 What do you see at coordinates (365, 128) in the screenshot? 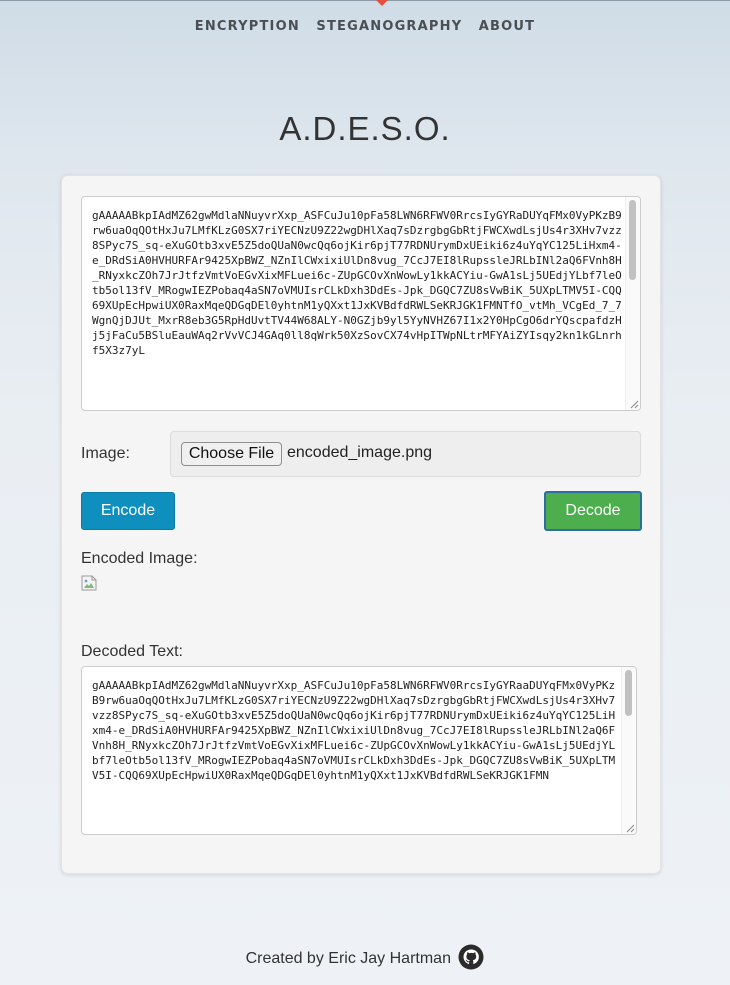
I see `page-title: A.D.E.S.O.` at bounding box center [365, 128].